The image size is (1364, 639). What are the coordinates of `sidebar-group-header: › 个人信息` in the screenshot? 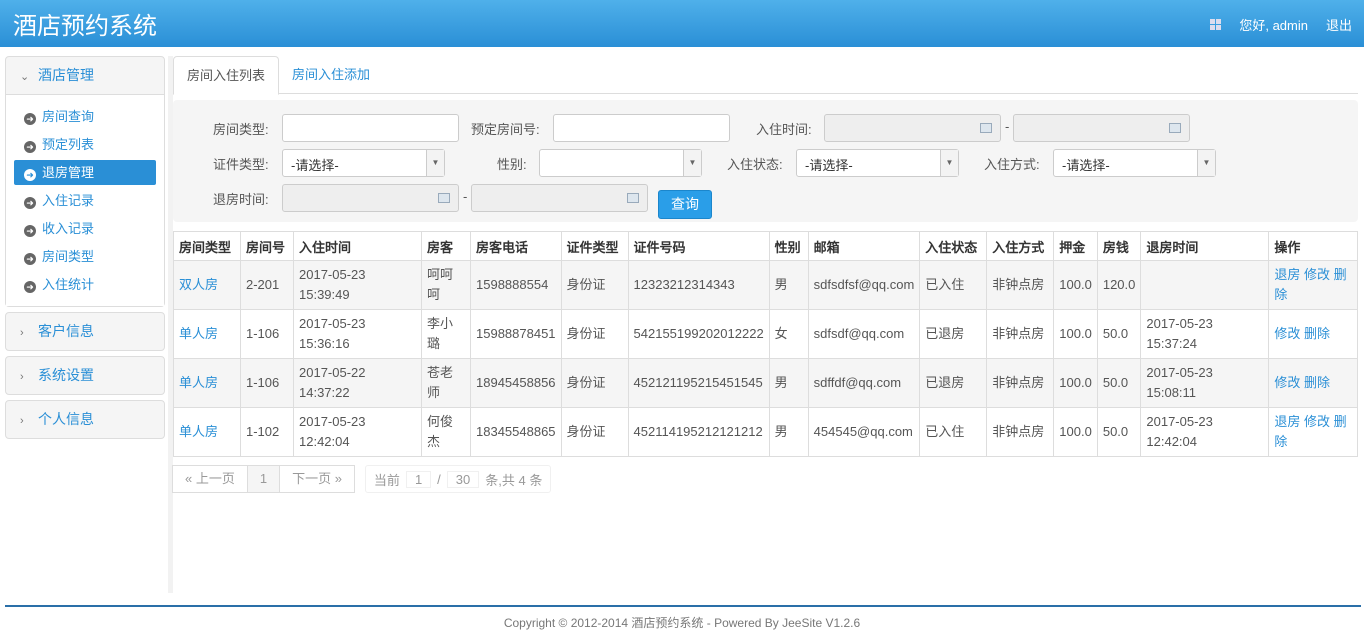 It's located at (85, 419).